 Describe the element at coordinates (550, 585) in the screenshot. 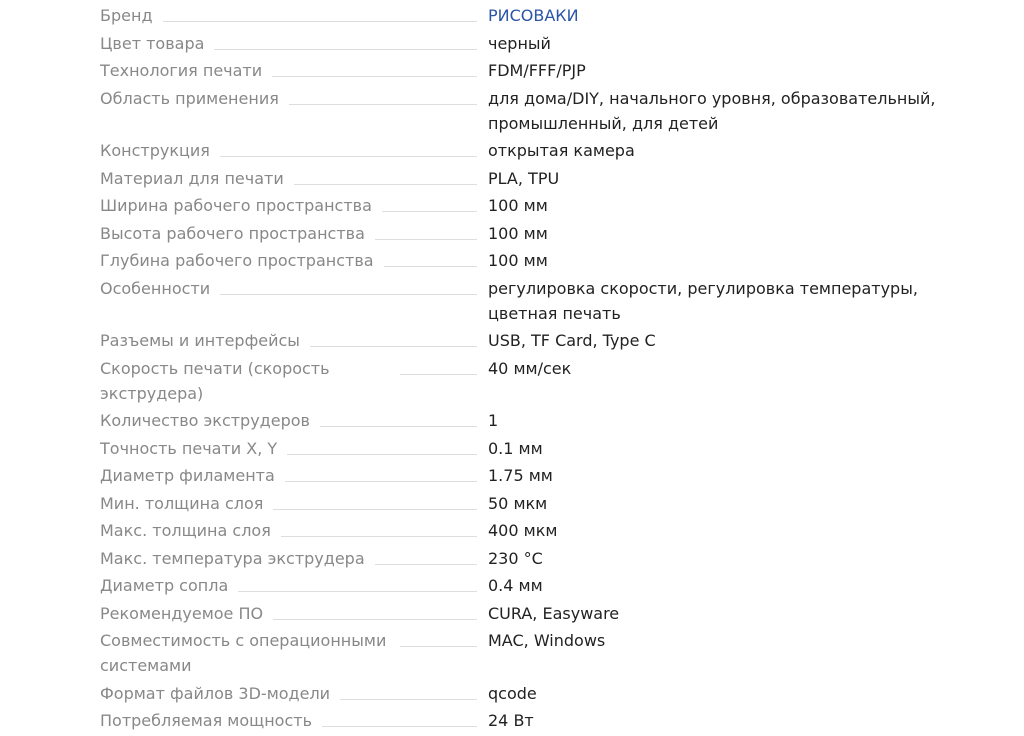

I see `spec-row-nozzle-diameter: Диаметр сопла 0.4 мм` at that location.